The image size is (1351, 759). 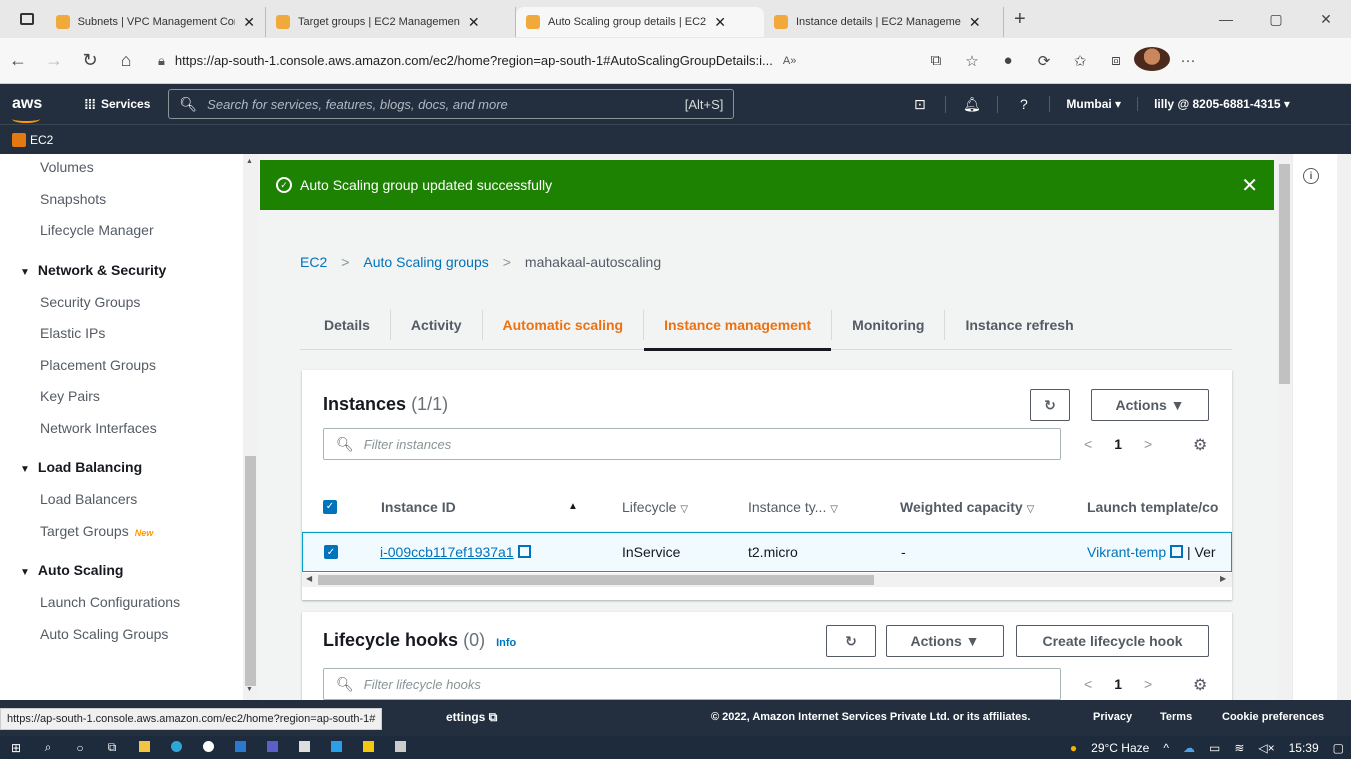 What do you see at coordinates (128, 397) in the screenshot?
I see `sidebar-item-key-pairs: Key Pairs` at bounding box center [128, 397].